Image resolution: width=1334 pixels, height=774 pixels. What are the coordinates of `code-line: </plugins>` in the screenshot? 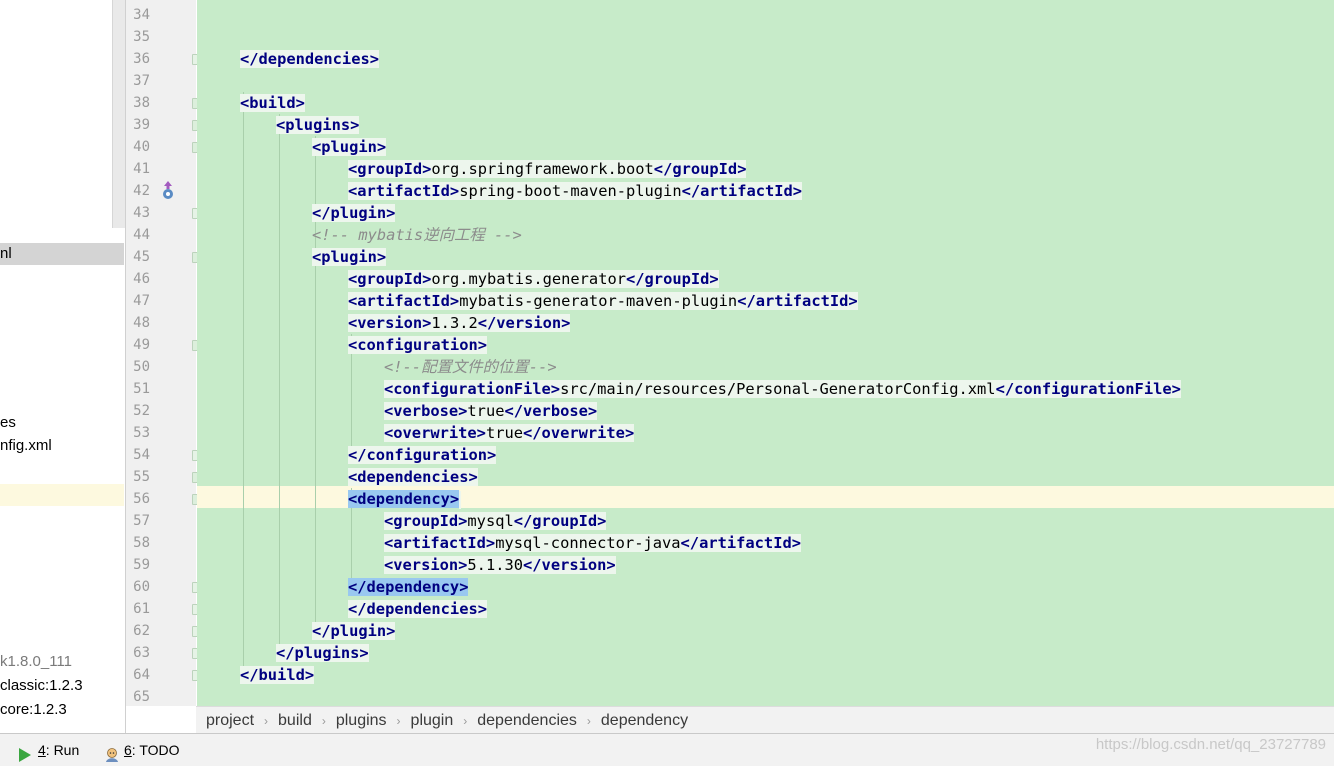 It's located at (322, 653).